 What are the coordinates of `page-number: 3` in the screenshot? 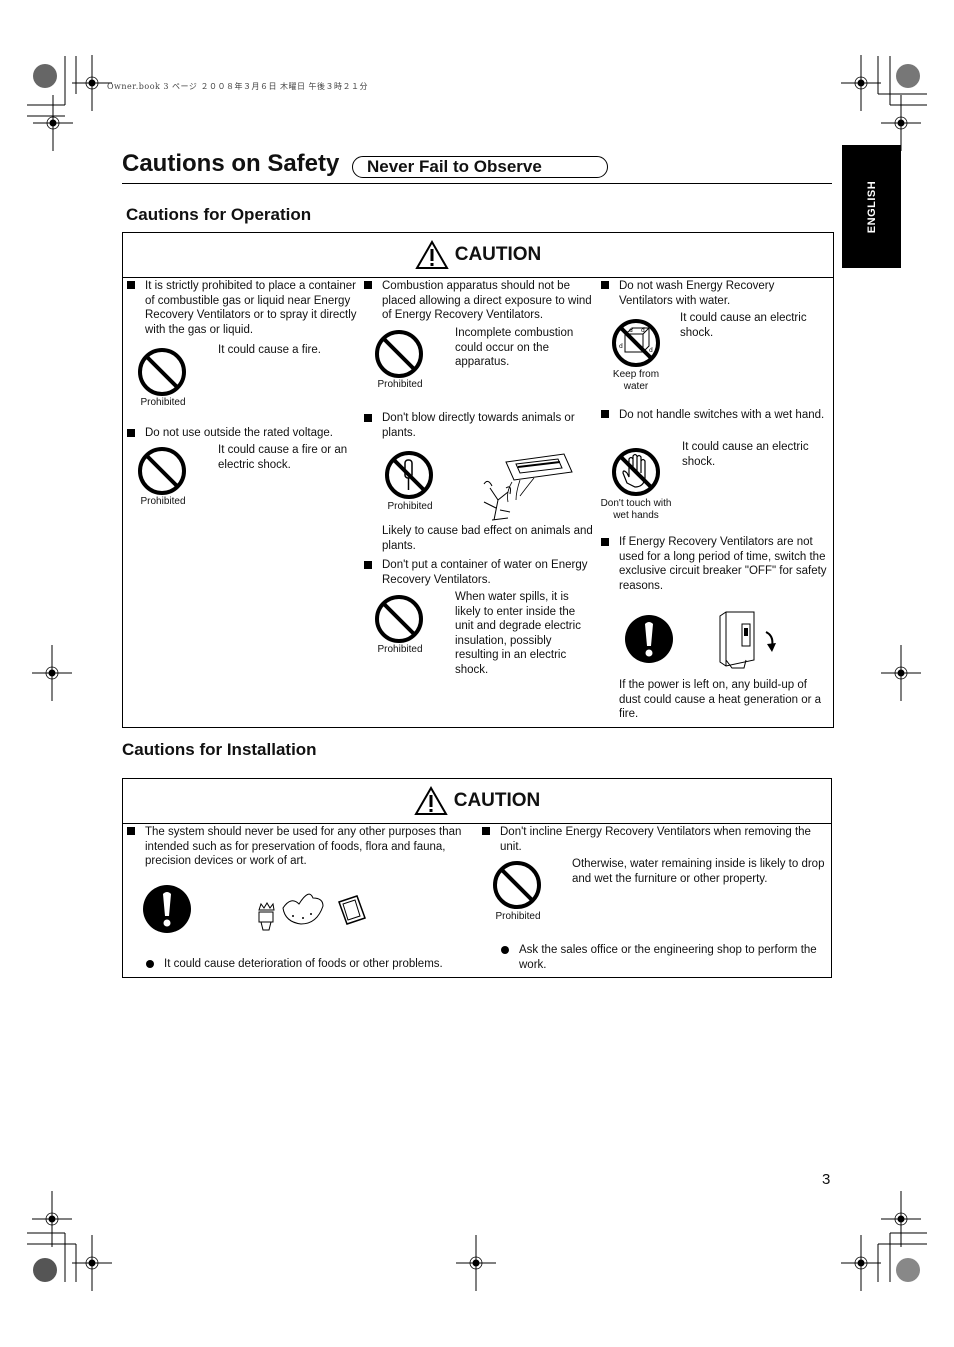 It's located at (826, 1179).